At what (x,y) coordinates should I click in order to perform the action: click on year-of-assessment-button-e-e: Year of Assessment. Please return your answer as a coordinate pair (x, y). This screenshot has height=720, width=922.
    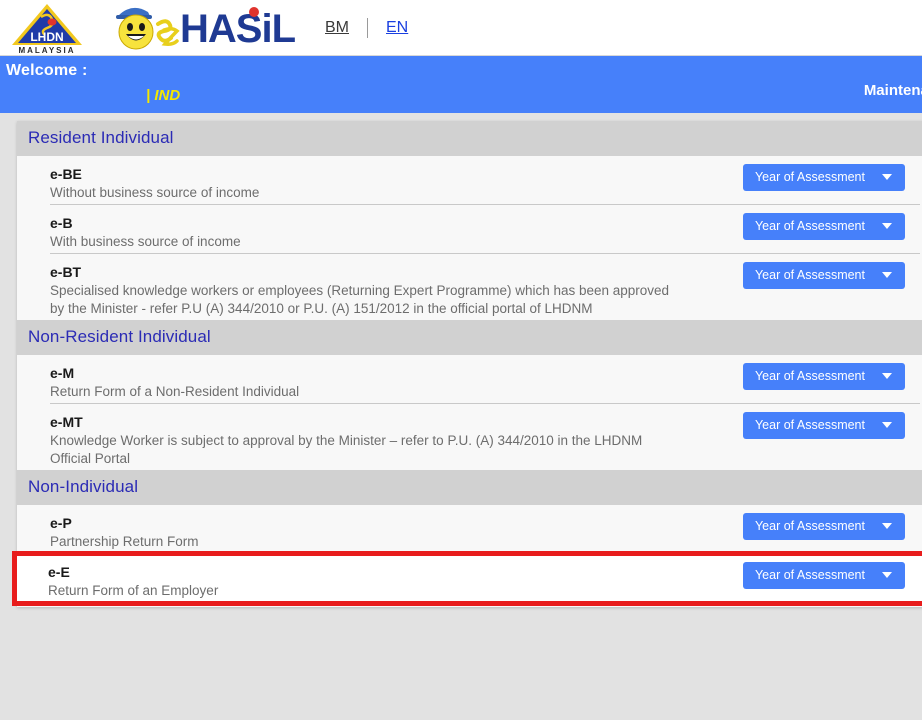
    Looking at the image, I should click on (823, 575).